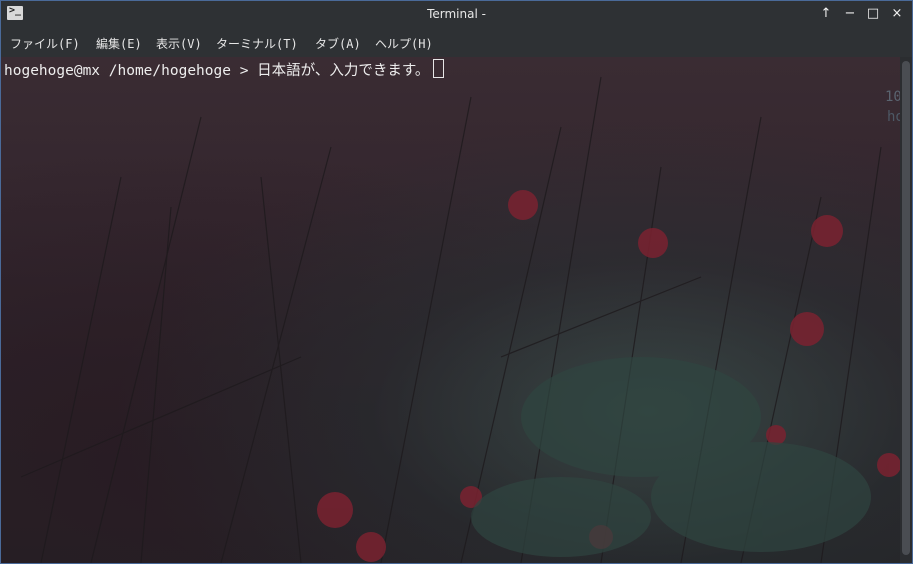 The width and height of the screenshot is (913, 564). What do you see at coordinates (850, 14) in the screenshot?
I see `minimize-button: −` at bounding box center [850, 14].